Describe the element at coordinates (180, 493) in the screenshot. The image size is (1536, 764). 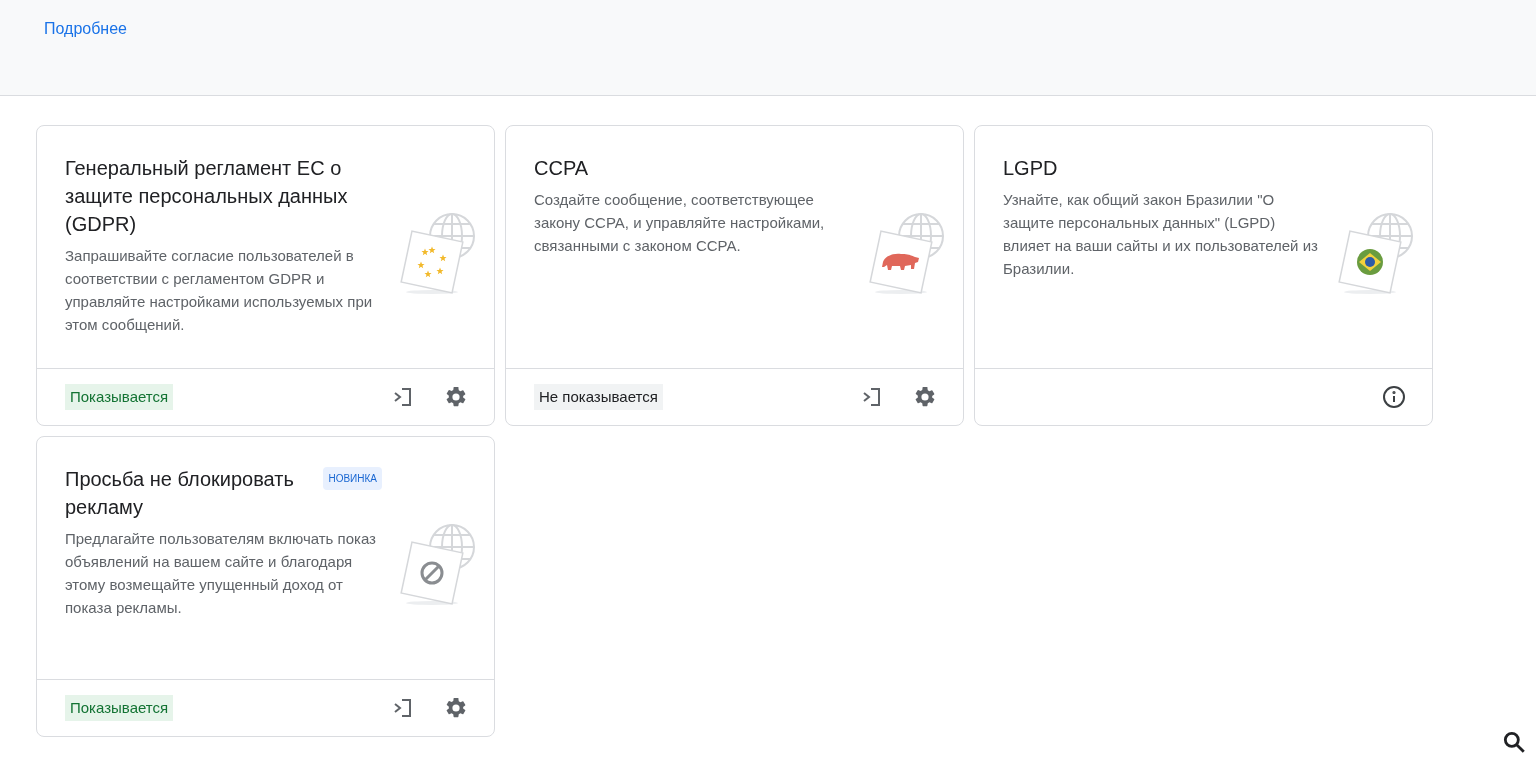
I see `card-title: Просьба не блокировать рекламу` at that location.